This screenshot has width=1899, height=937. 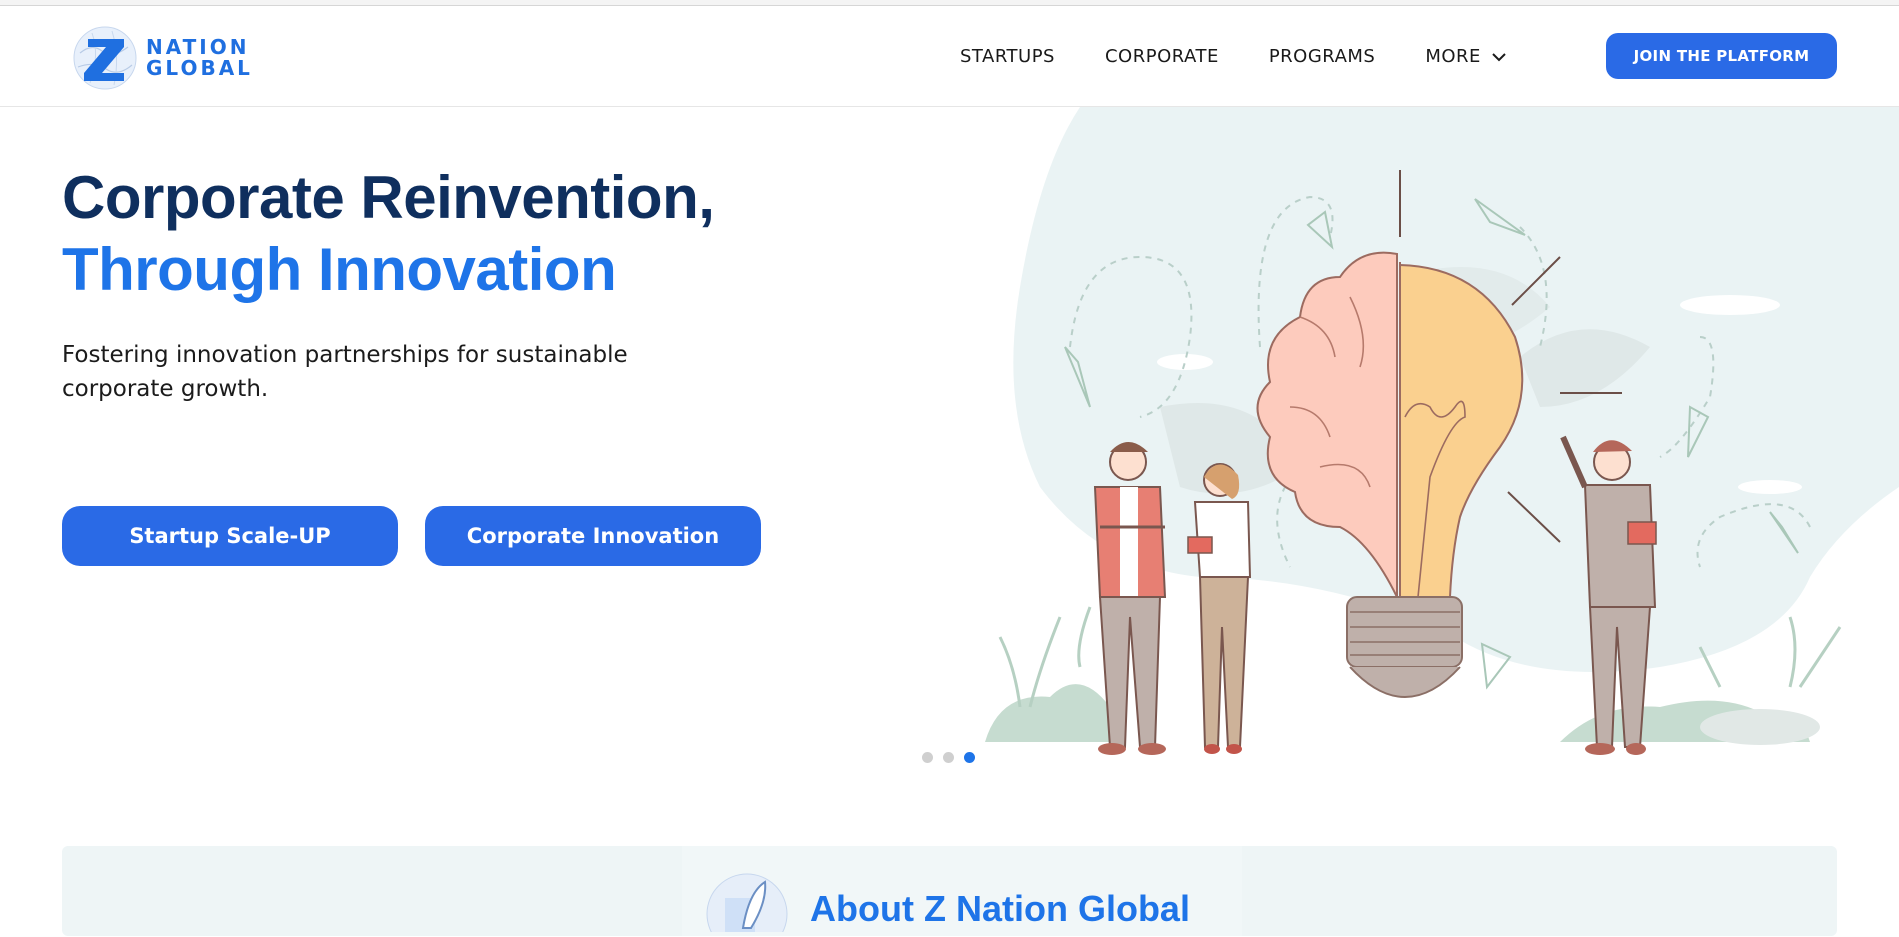 I want to click on z-globe-logo-icon, so click(x=105, y=58).